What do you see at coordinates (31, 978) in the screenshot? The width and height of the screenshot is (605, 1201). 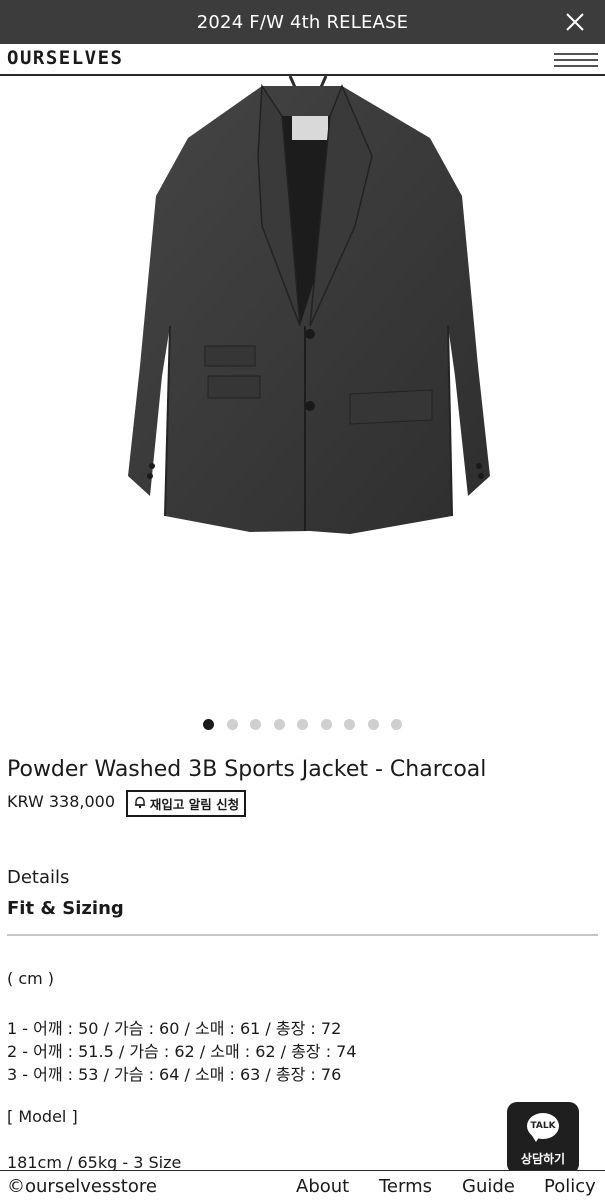 I see `unit-text: ( cm )` at bounding box center [31, 978].